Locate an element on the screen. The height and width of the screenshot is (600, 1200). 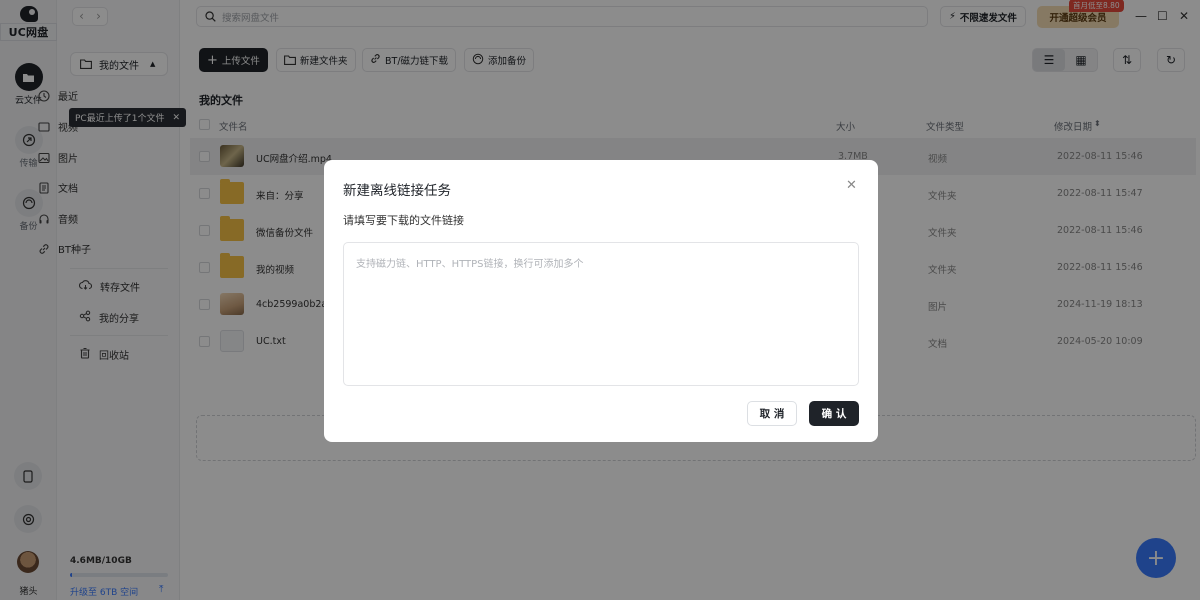
link-input is located at coordinates (601, 314).